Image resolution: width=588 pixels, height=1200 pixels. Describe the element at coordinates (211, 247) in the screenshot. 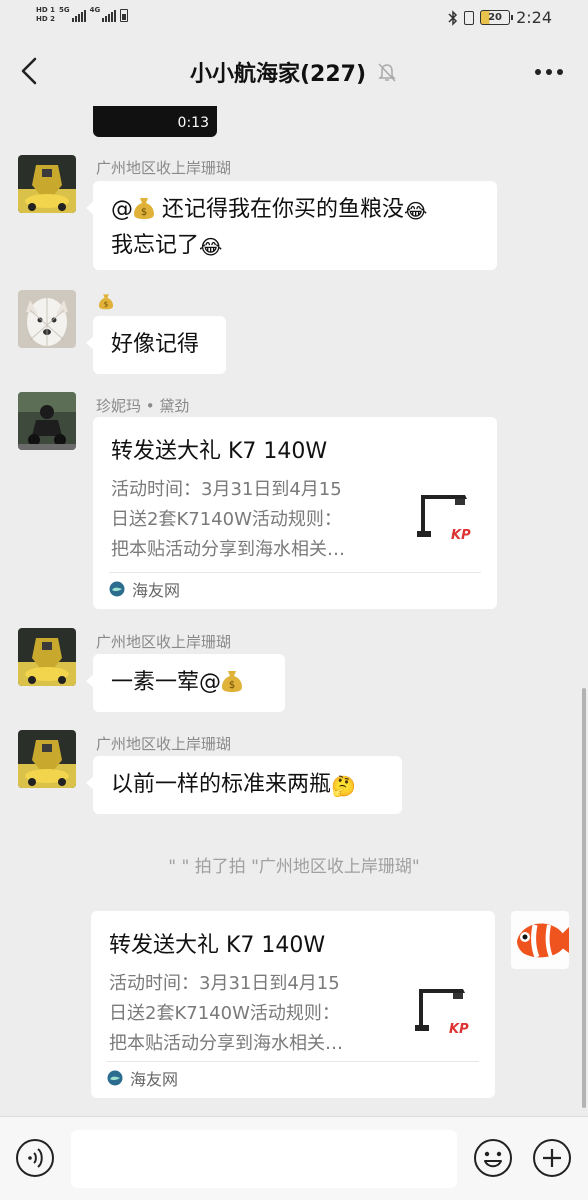

I see `laugh-emoji: 😂` at that location.